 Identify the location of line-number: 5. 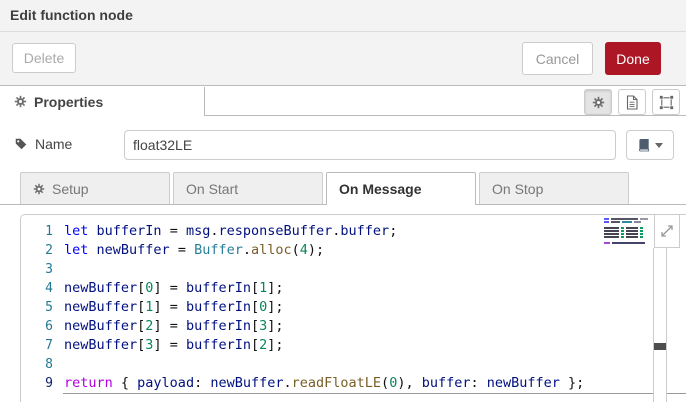
(49, 307).